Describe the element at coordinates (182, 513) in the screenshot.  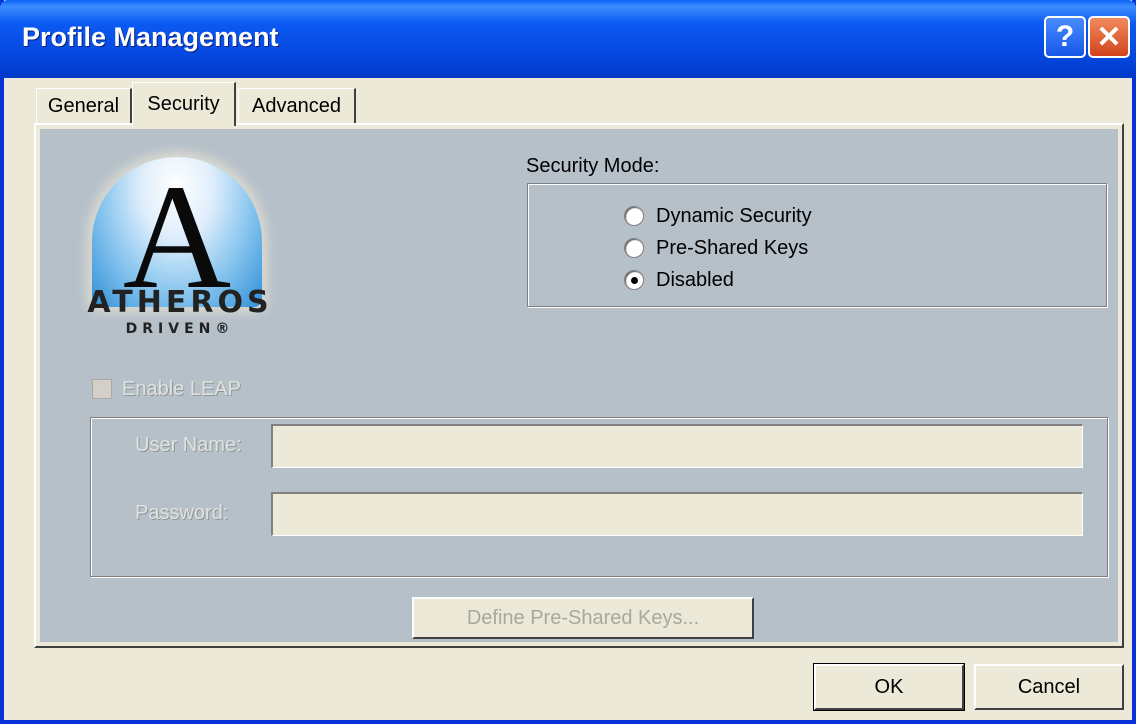
I see `password-label: Password:` at that location.